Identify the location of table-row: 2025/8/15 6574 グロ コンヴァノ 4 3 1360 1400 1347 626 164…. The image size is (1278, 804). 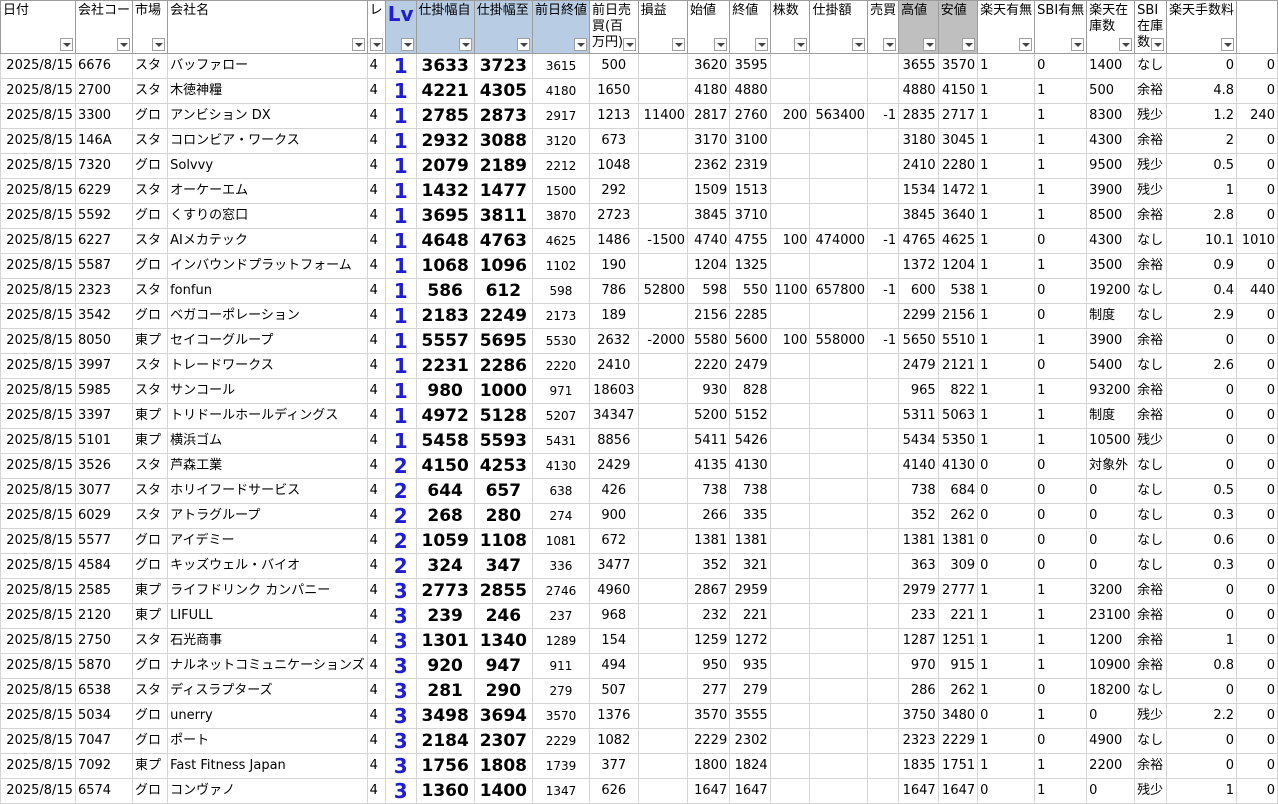
(639, 791).